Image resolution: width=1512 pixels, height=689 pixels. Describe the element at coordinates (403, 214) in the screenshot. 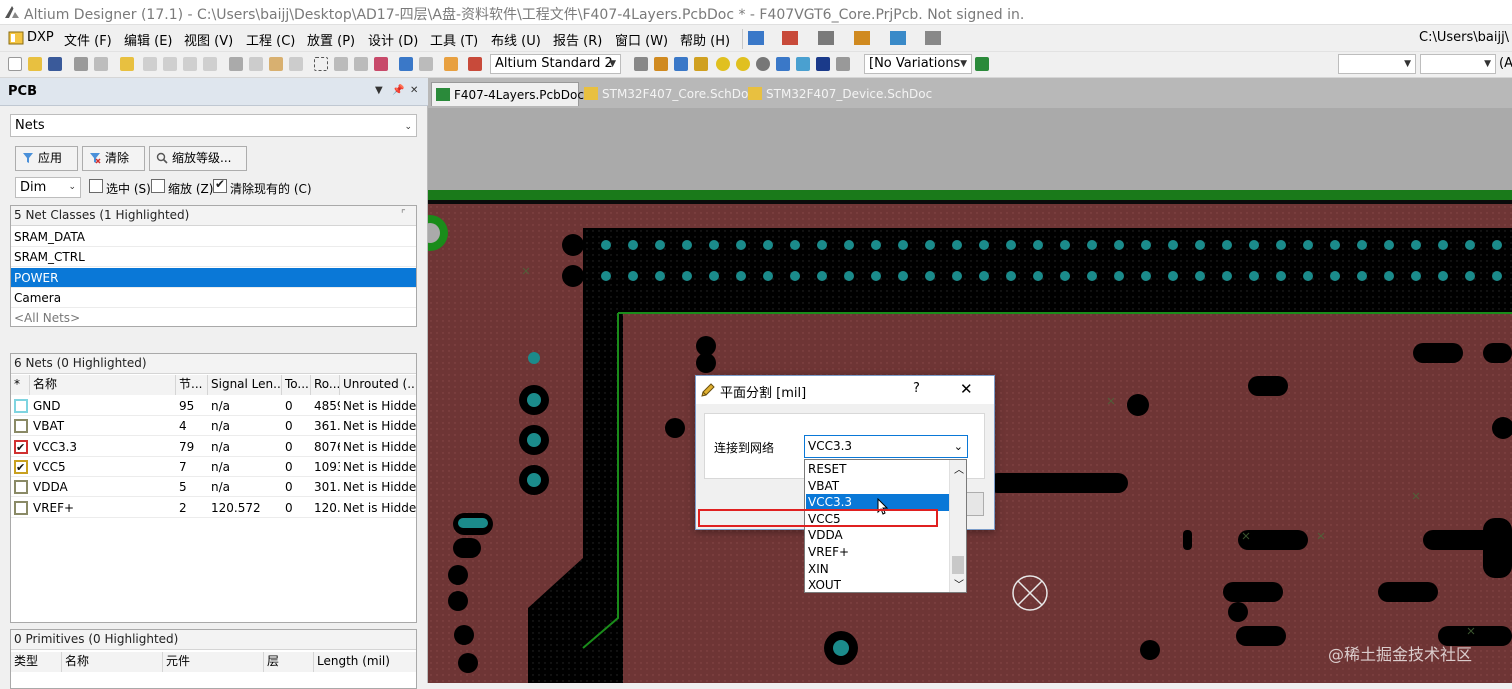

I see `sort-icon: ⌜` at that location.